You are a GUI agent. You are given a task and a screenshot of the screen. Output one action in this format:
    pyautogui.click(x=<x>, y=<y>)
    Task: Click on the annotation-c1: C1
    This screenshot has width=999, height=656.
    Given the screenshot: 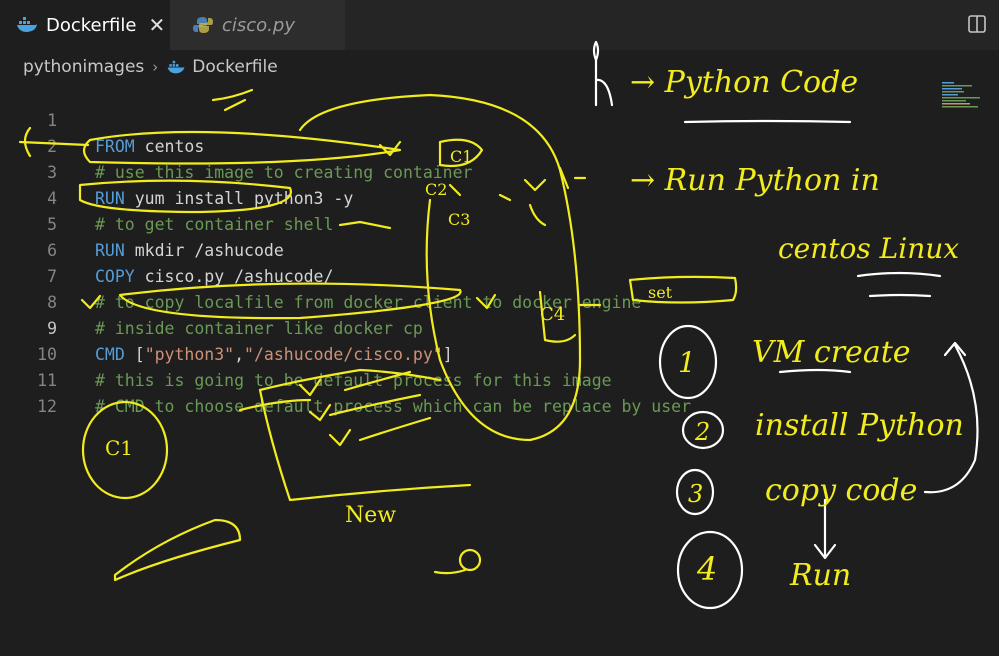 What is the action you would take?
    pyautogui.click(x=119, y=448)
    